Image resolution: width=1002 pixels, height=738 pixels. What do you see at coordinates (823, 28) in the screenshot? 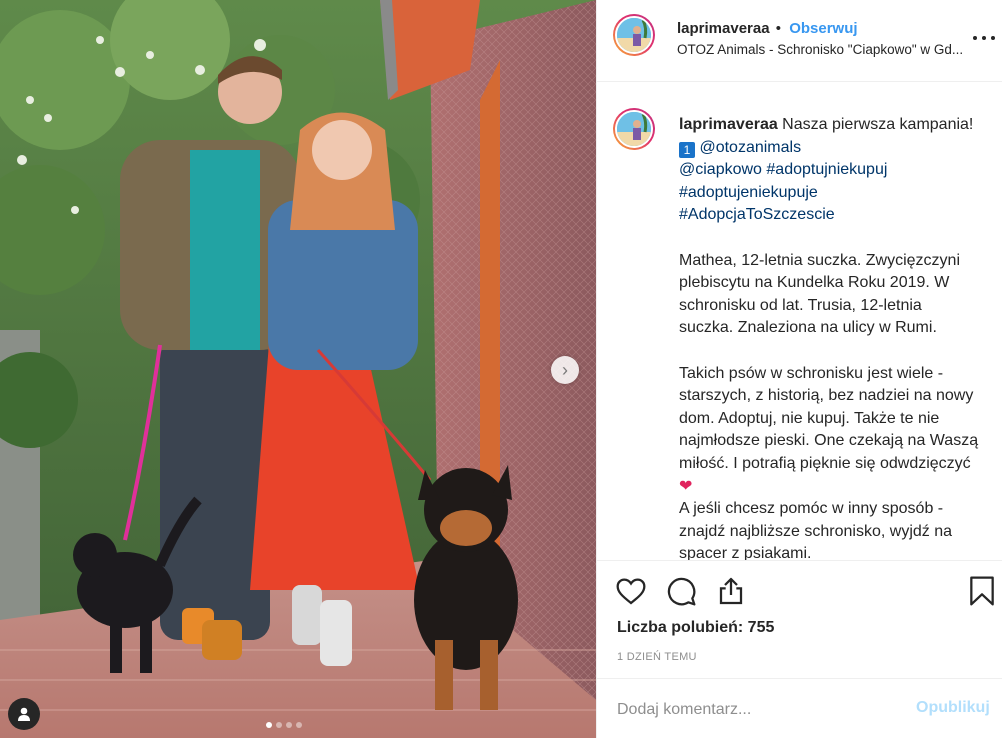
I see `follow-button: Obserwuj` at bounding box center [823, 28].